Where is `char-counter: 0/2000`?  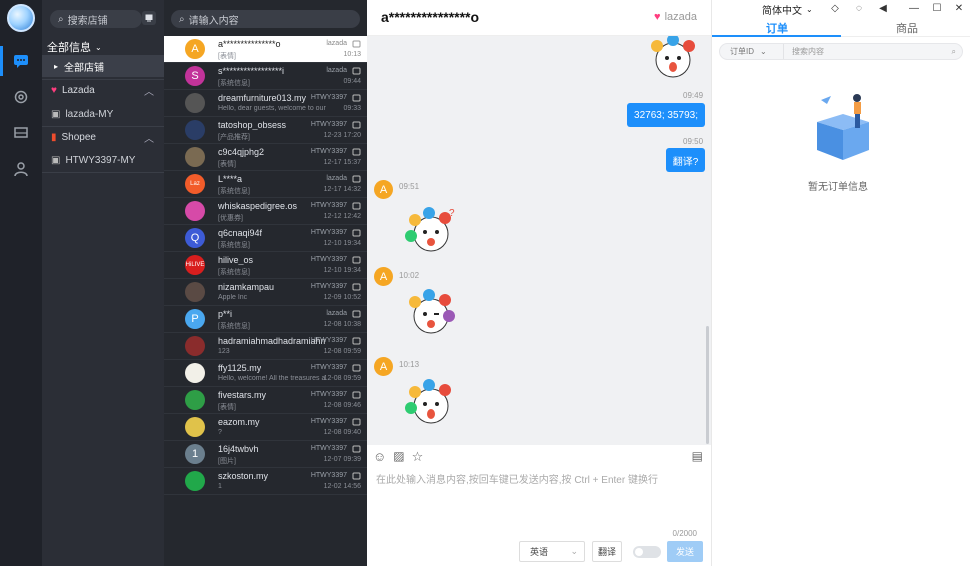 char-counter: 0/2000 is located at coordinates (684, 533).